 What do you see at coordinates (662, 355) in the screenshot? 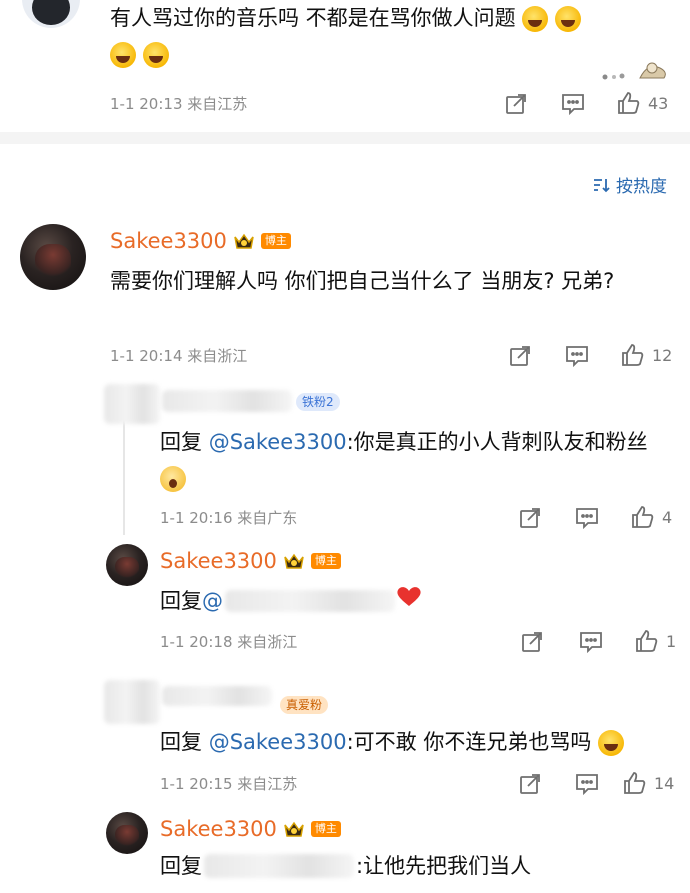
I see `like-count: 12` at bounding box center [662, 355].